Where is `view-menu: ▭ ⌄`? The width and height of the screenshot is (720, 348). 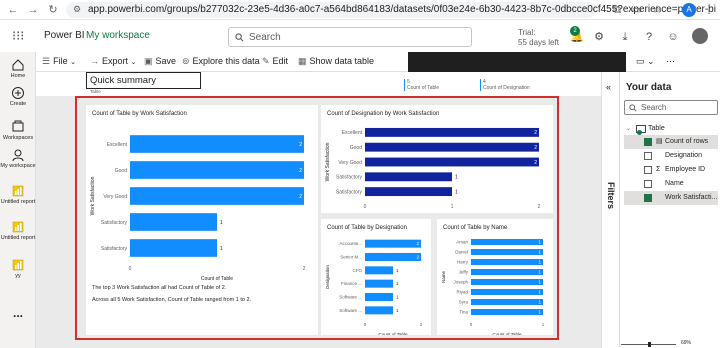 view-menu: ▭ ⌄ is located at coordinates (645, 61).